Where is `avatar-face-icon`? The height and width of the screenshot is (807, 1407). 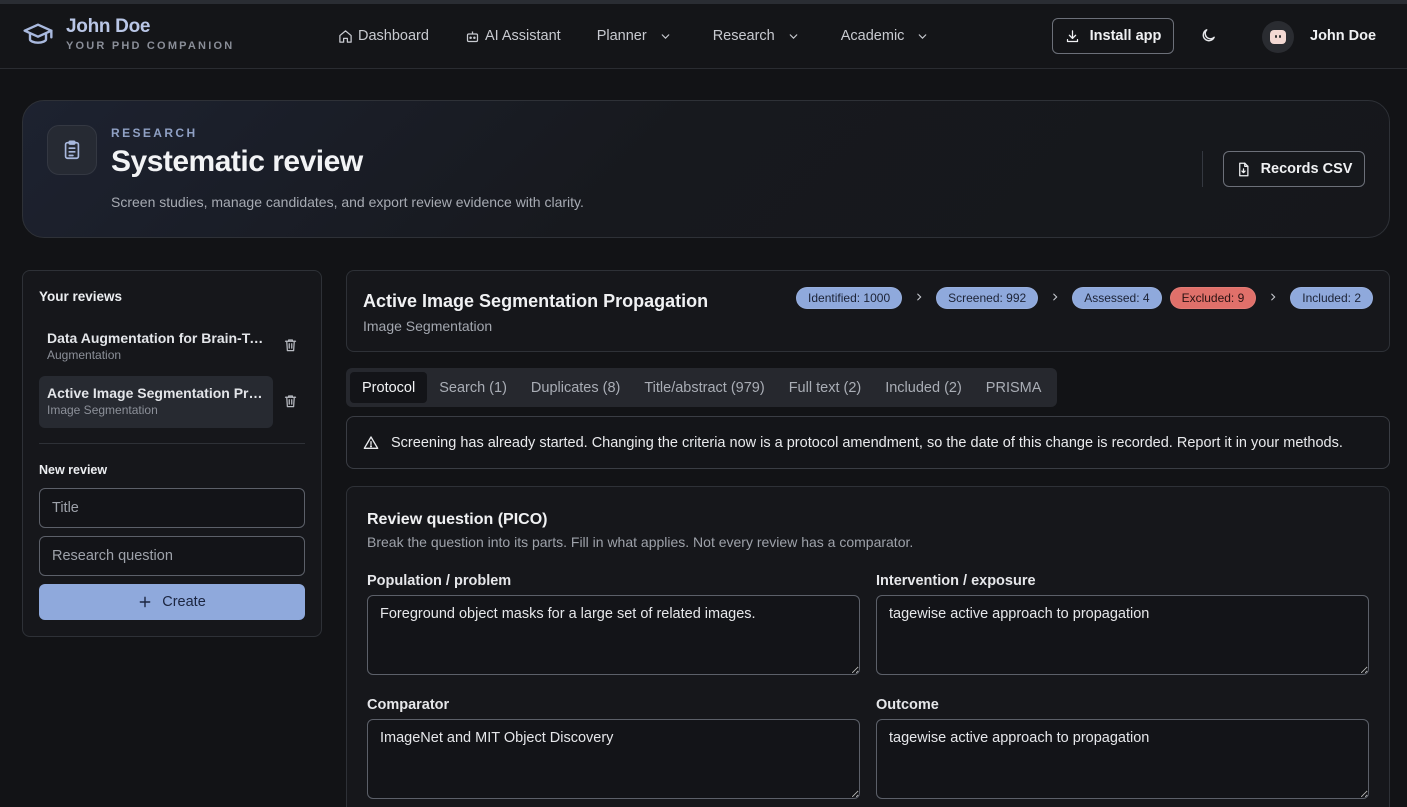 avatar-face-icon is located at coordinates (1278, 37).